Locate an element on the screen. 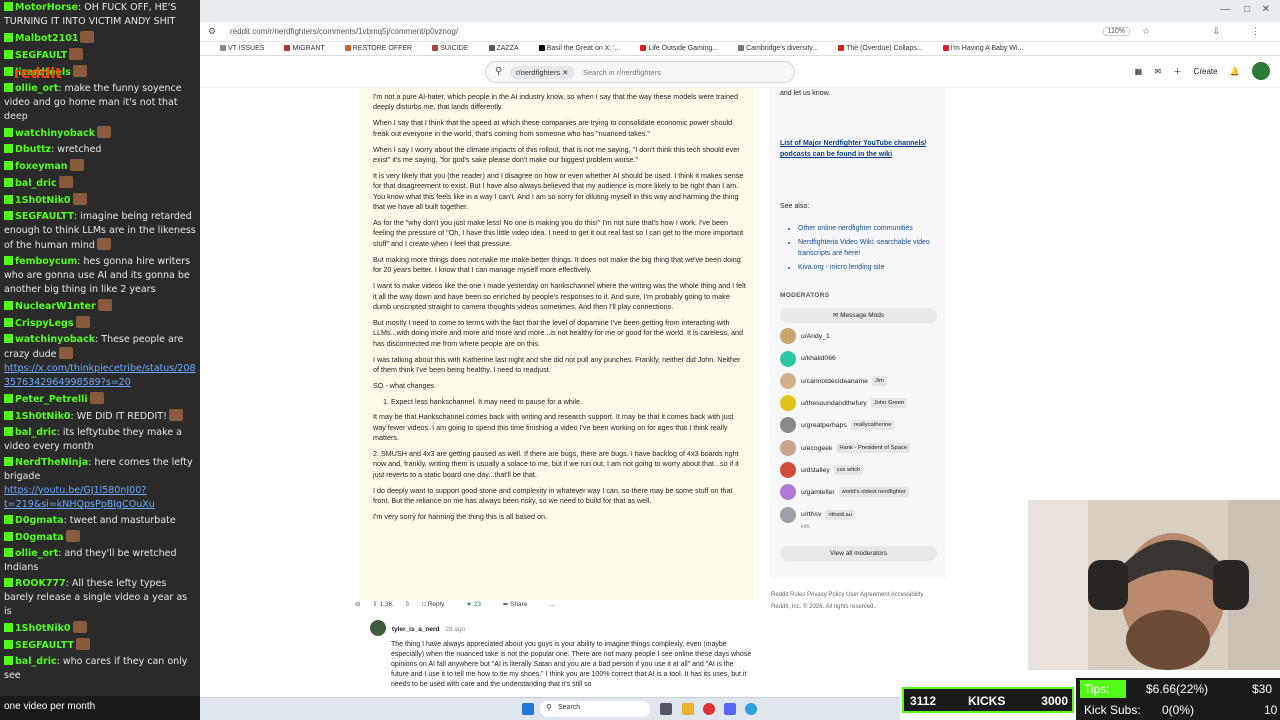  moderator-row: u/rthsv rithsid.au is located at coordinates (817, 515).